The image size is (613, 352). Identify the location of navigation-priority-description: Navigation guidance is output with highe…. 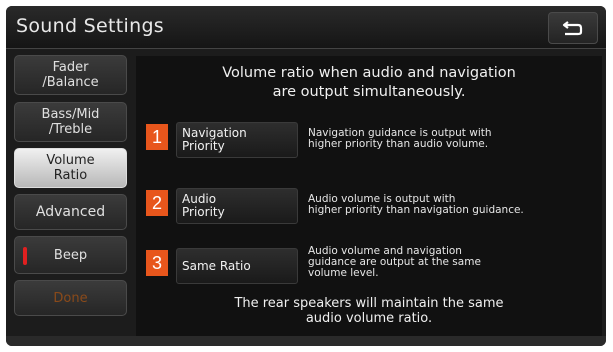
(457, 139).